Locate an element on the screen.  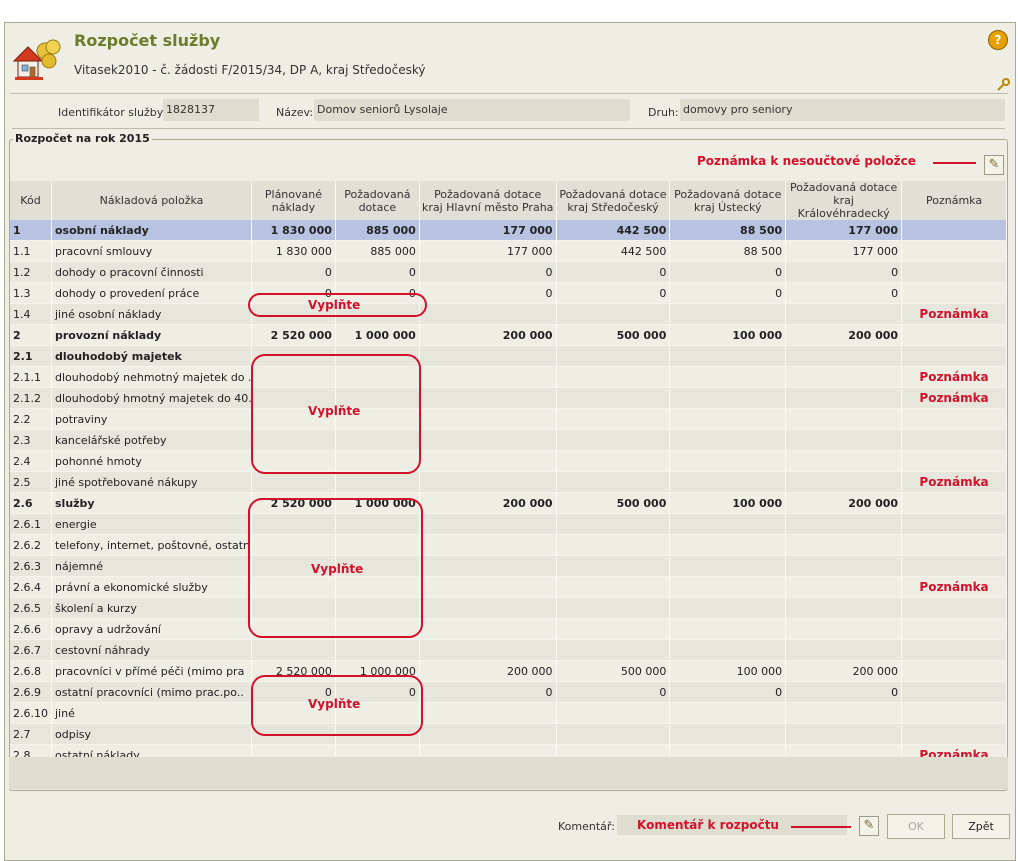
back-button: Zpět is located at coordinates (981, 826).